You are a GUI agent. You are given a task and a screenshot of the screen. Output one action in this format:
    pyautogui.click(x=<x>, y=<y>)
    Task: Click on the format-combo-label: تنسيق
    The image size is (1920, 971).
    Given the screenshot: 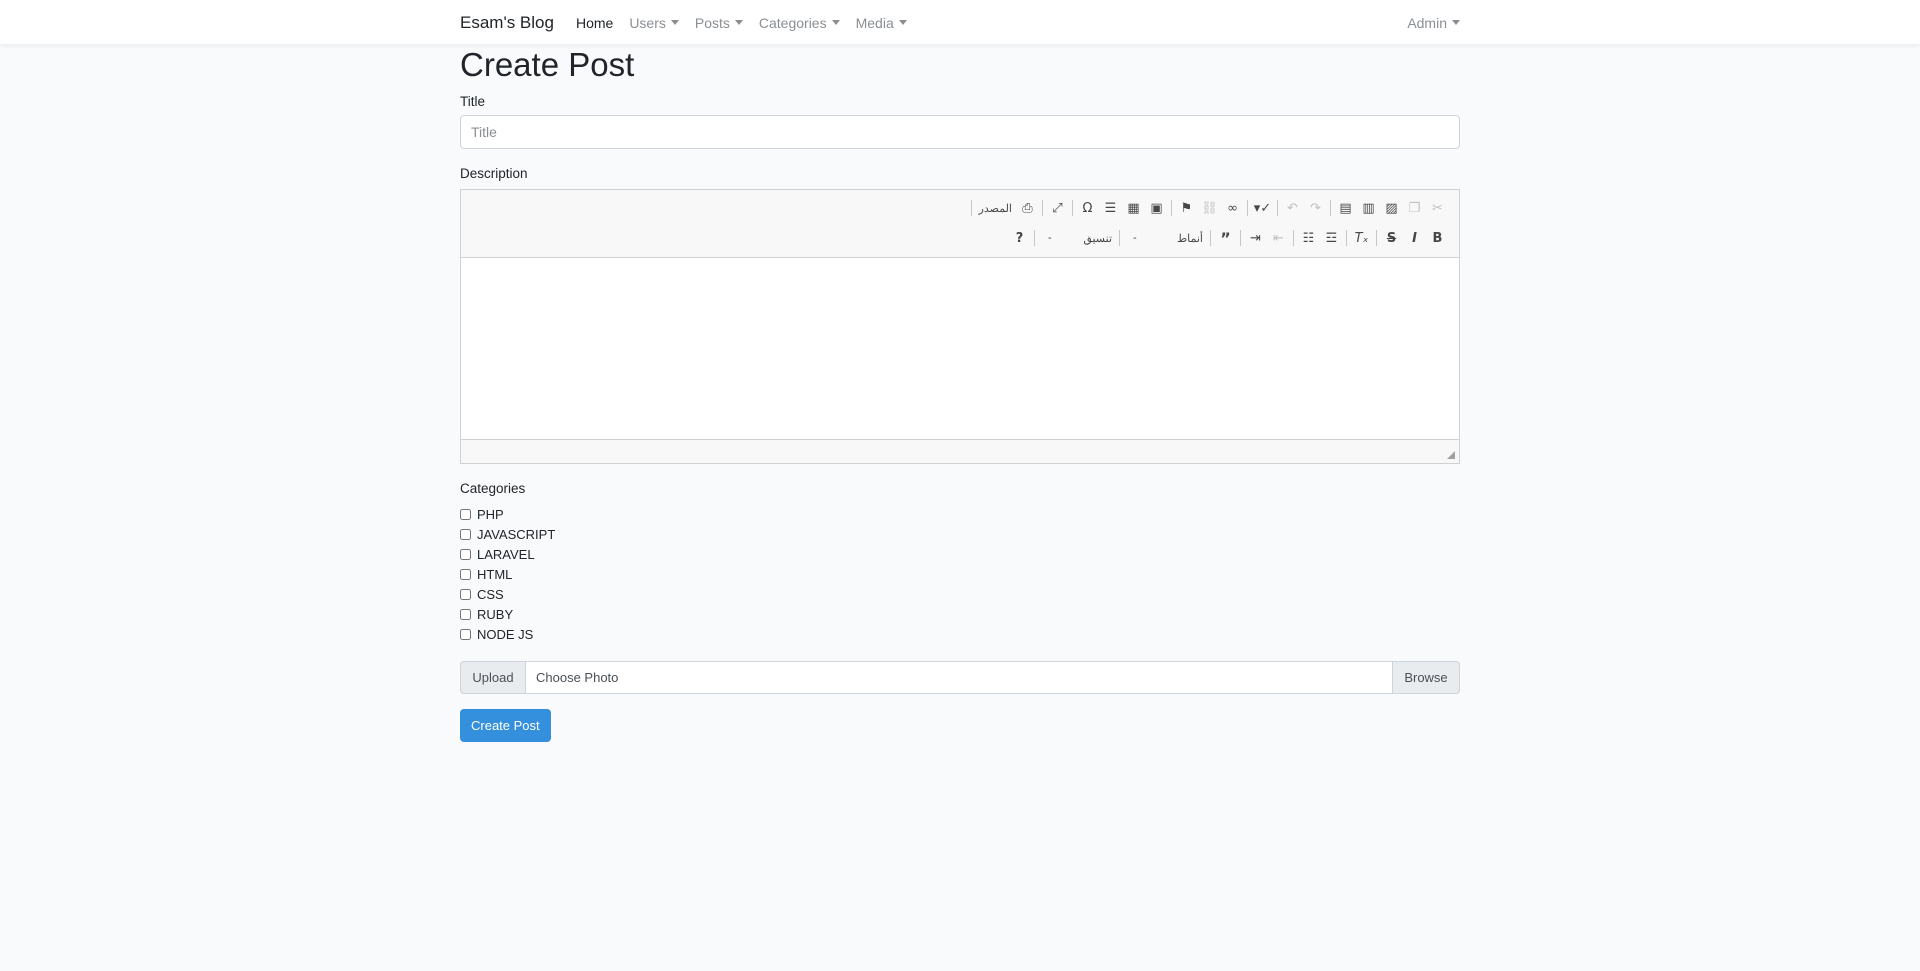 What is the action you would take?
    pyautogui.click(x=1097, y=238)
    